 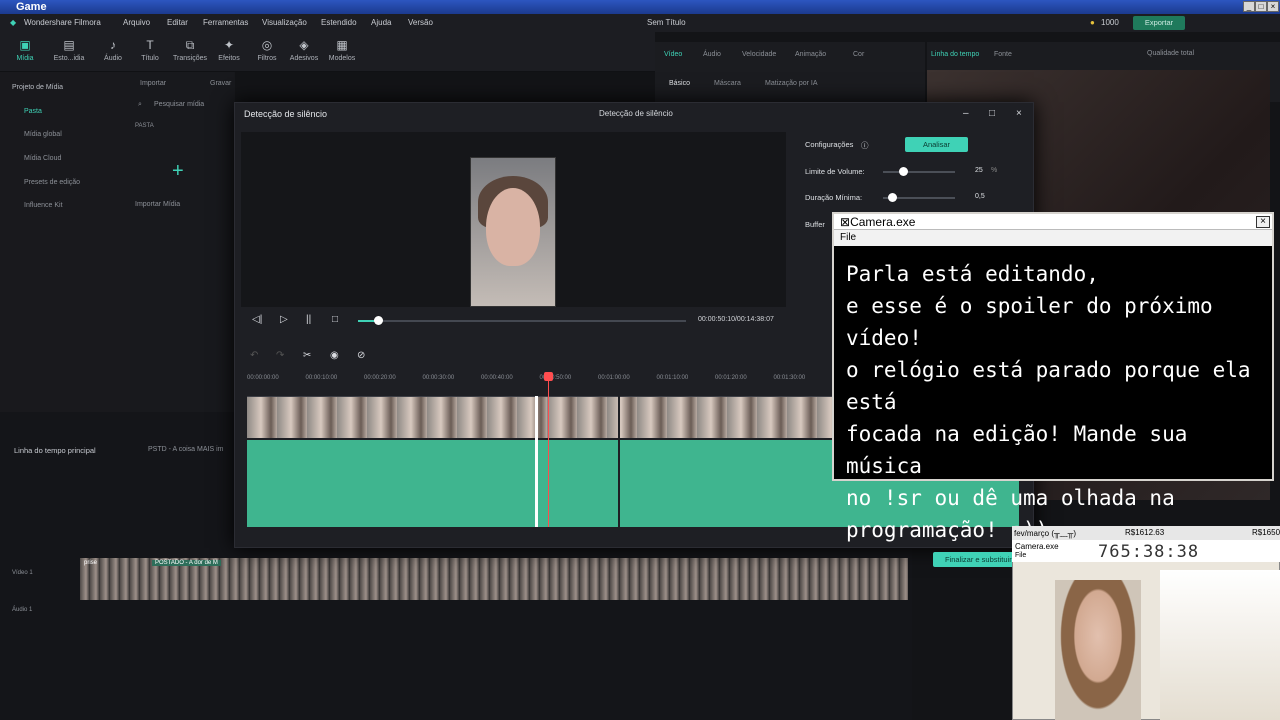 What do you see at coordinates (1220, 645) in the screenshot?
I see `background-shelf` at bounding box center [1220, 645].